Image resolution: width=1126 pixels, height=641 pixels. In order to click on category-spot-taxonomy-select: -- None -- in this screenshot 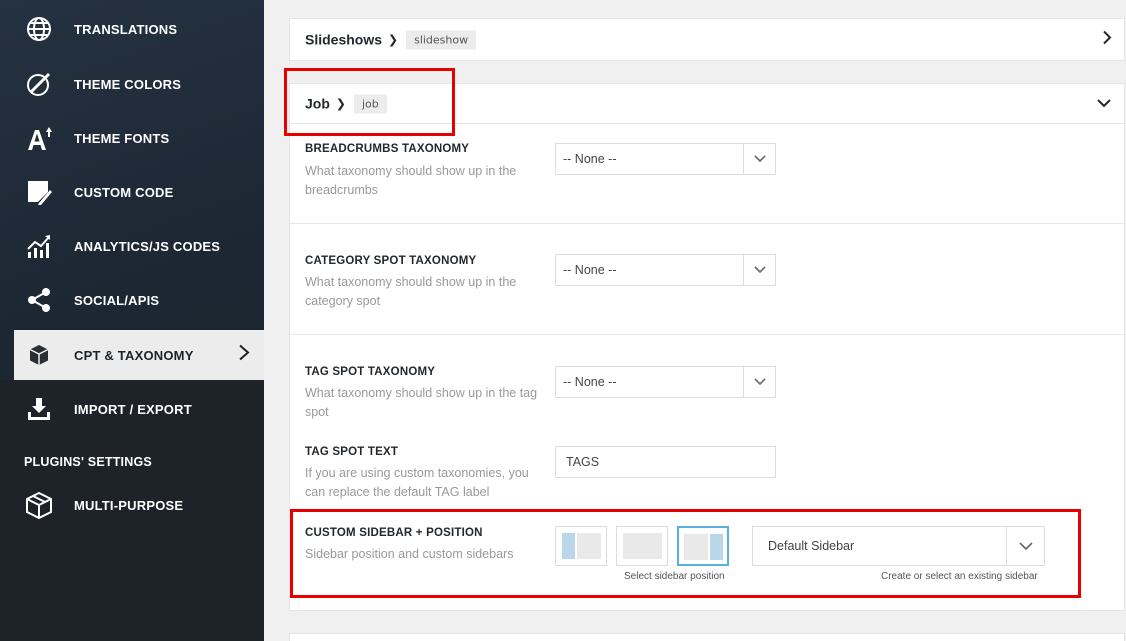, I will do `click(665, 270)`.